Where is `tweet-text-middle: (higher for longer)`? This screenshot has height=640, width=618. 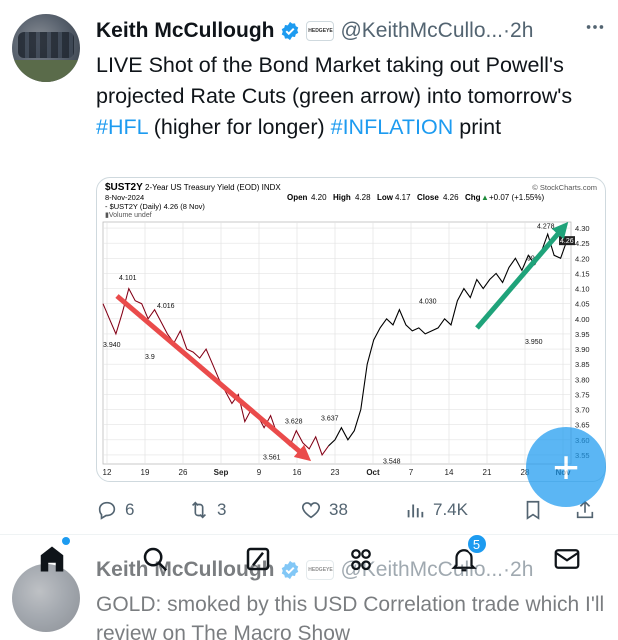
tweet-text-middle: (higher for longer) is located at coordinates (239, 127).